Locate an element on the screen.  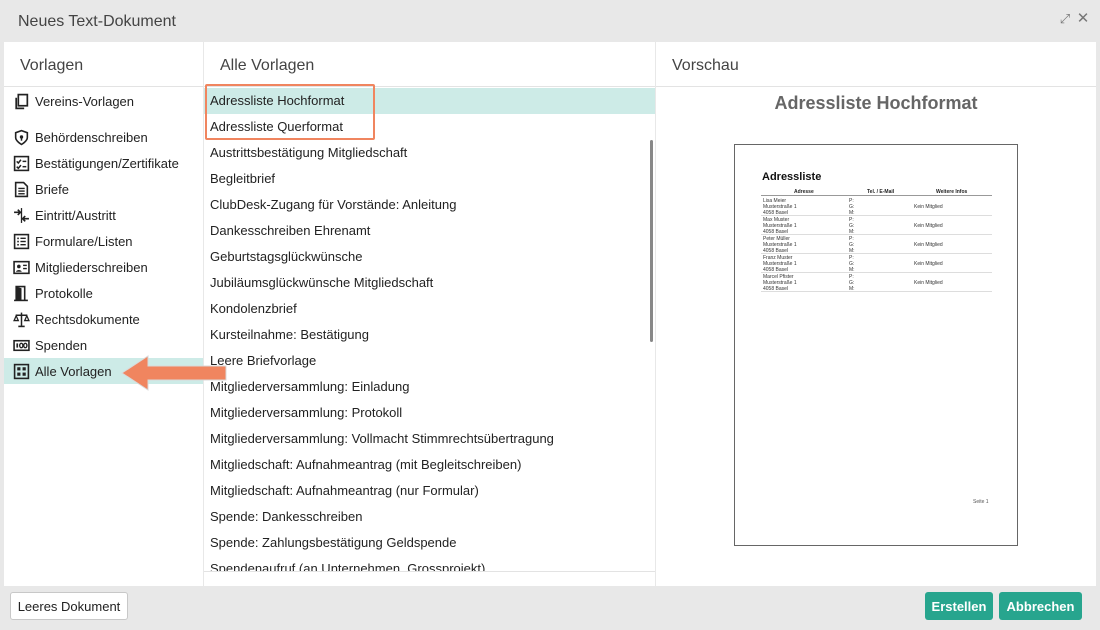
category-behoerdenschreiben: Behördenschreiben is located at coordinates (103, 137).